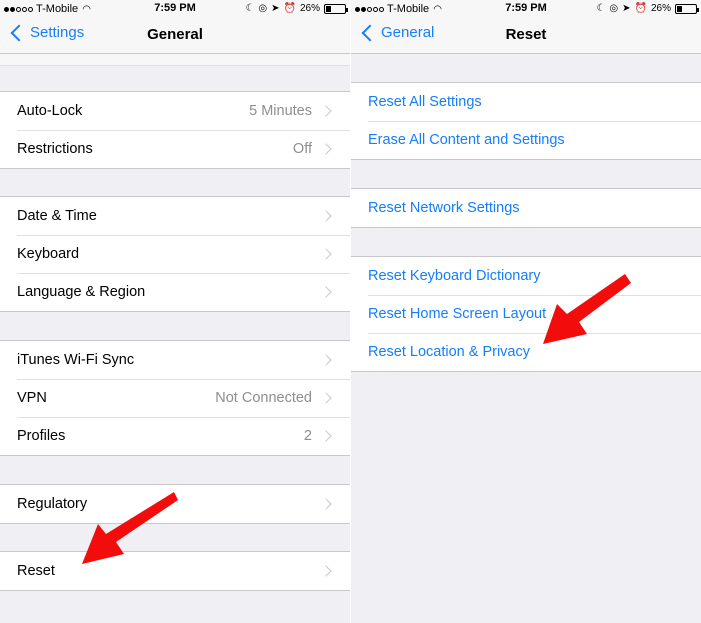  I want to click on settings-group: Regulatory, so click(175, 504).